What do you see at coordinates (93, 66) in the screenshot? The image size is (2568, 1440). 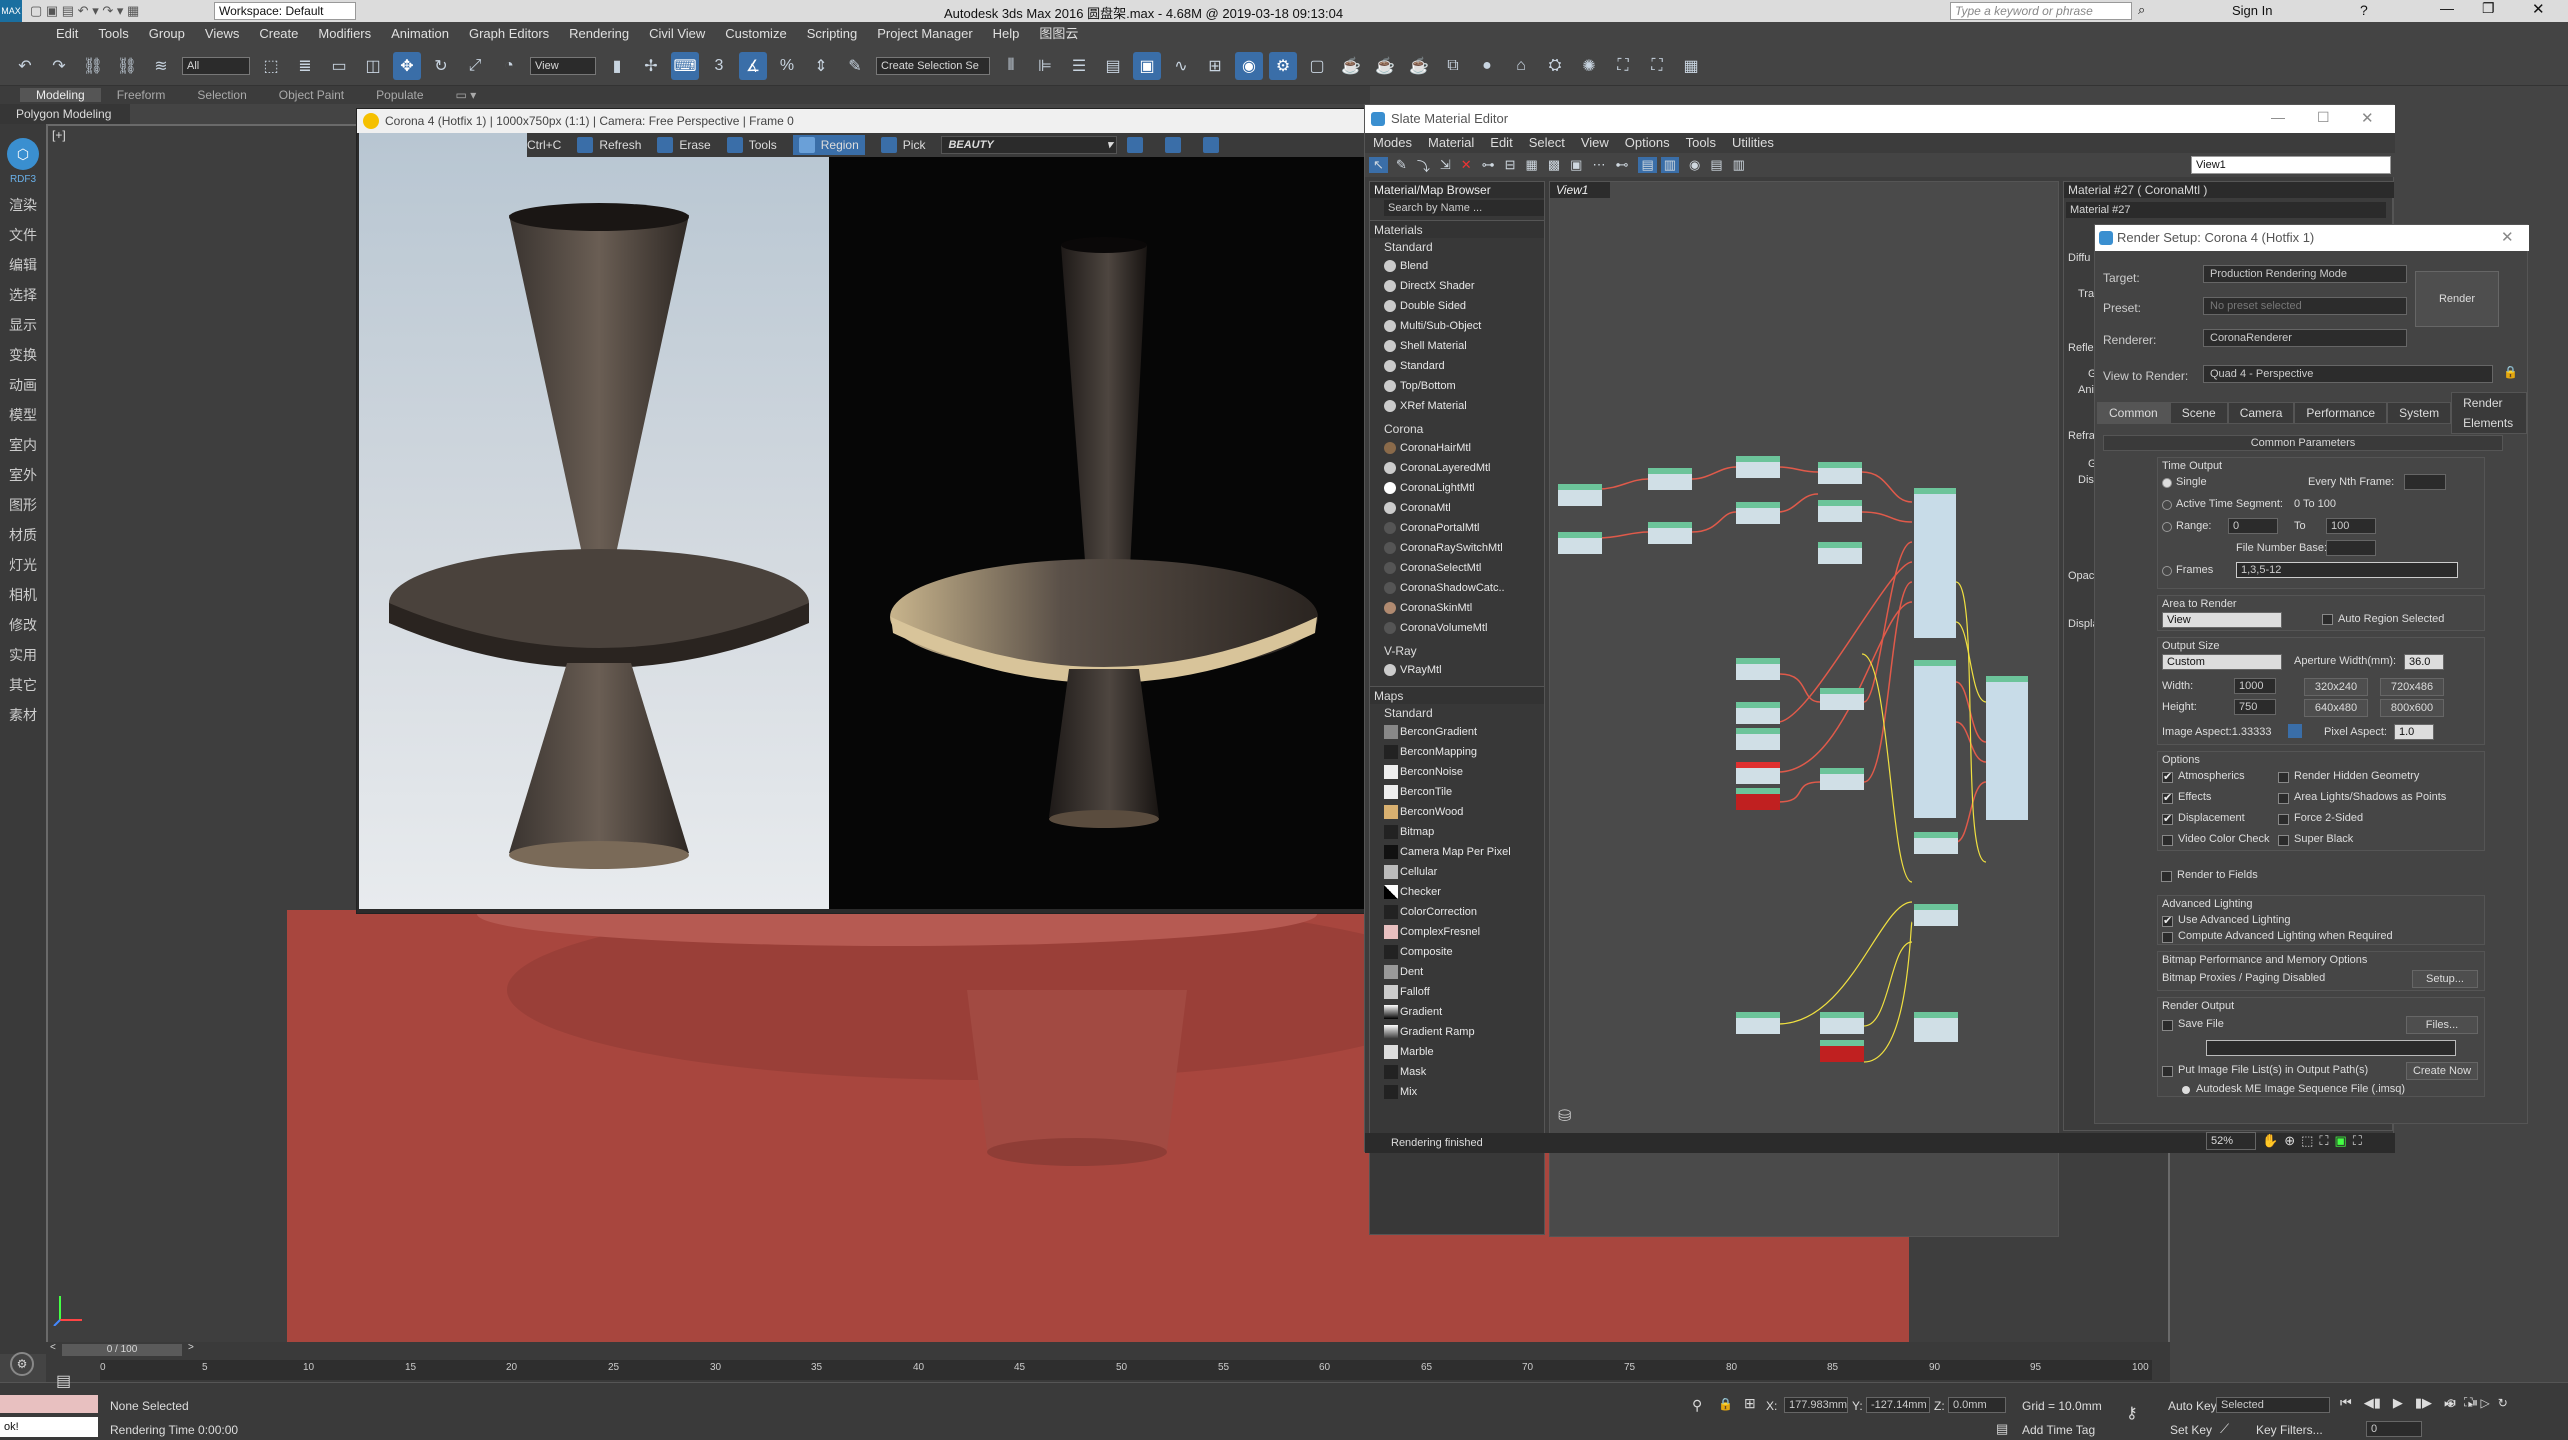 I see `link-icon: ⛓` at bounding box center [93, 66].